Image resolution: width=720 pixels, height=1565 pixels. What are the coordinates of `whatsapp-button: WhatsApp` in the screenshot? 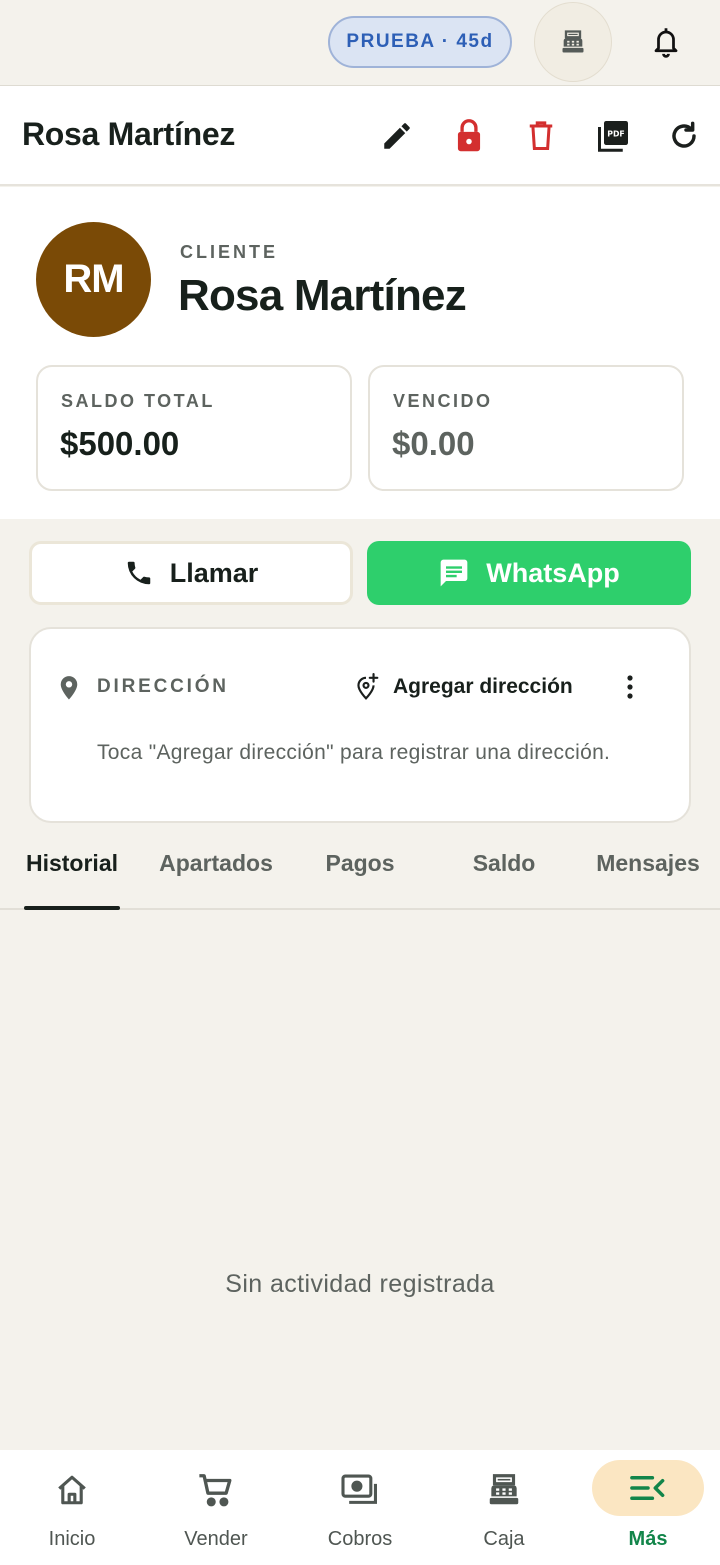 It's located at (529, 573).